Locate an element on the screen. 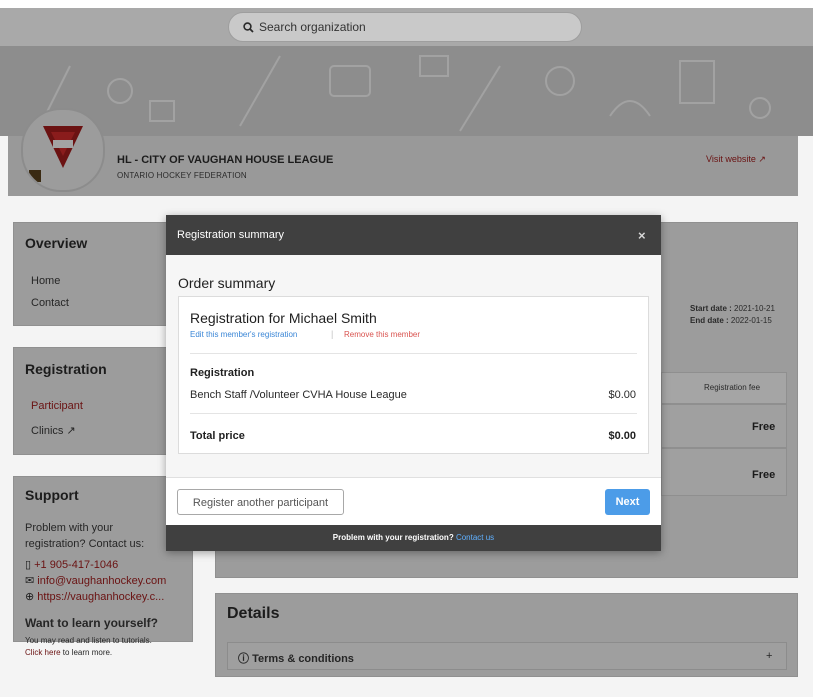 This screenshot has width=813, height=697. end-date-label: End date : is located at coordinates (709, 320).